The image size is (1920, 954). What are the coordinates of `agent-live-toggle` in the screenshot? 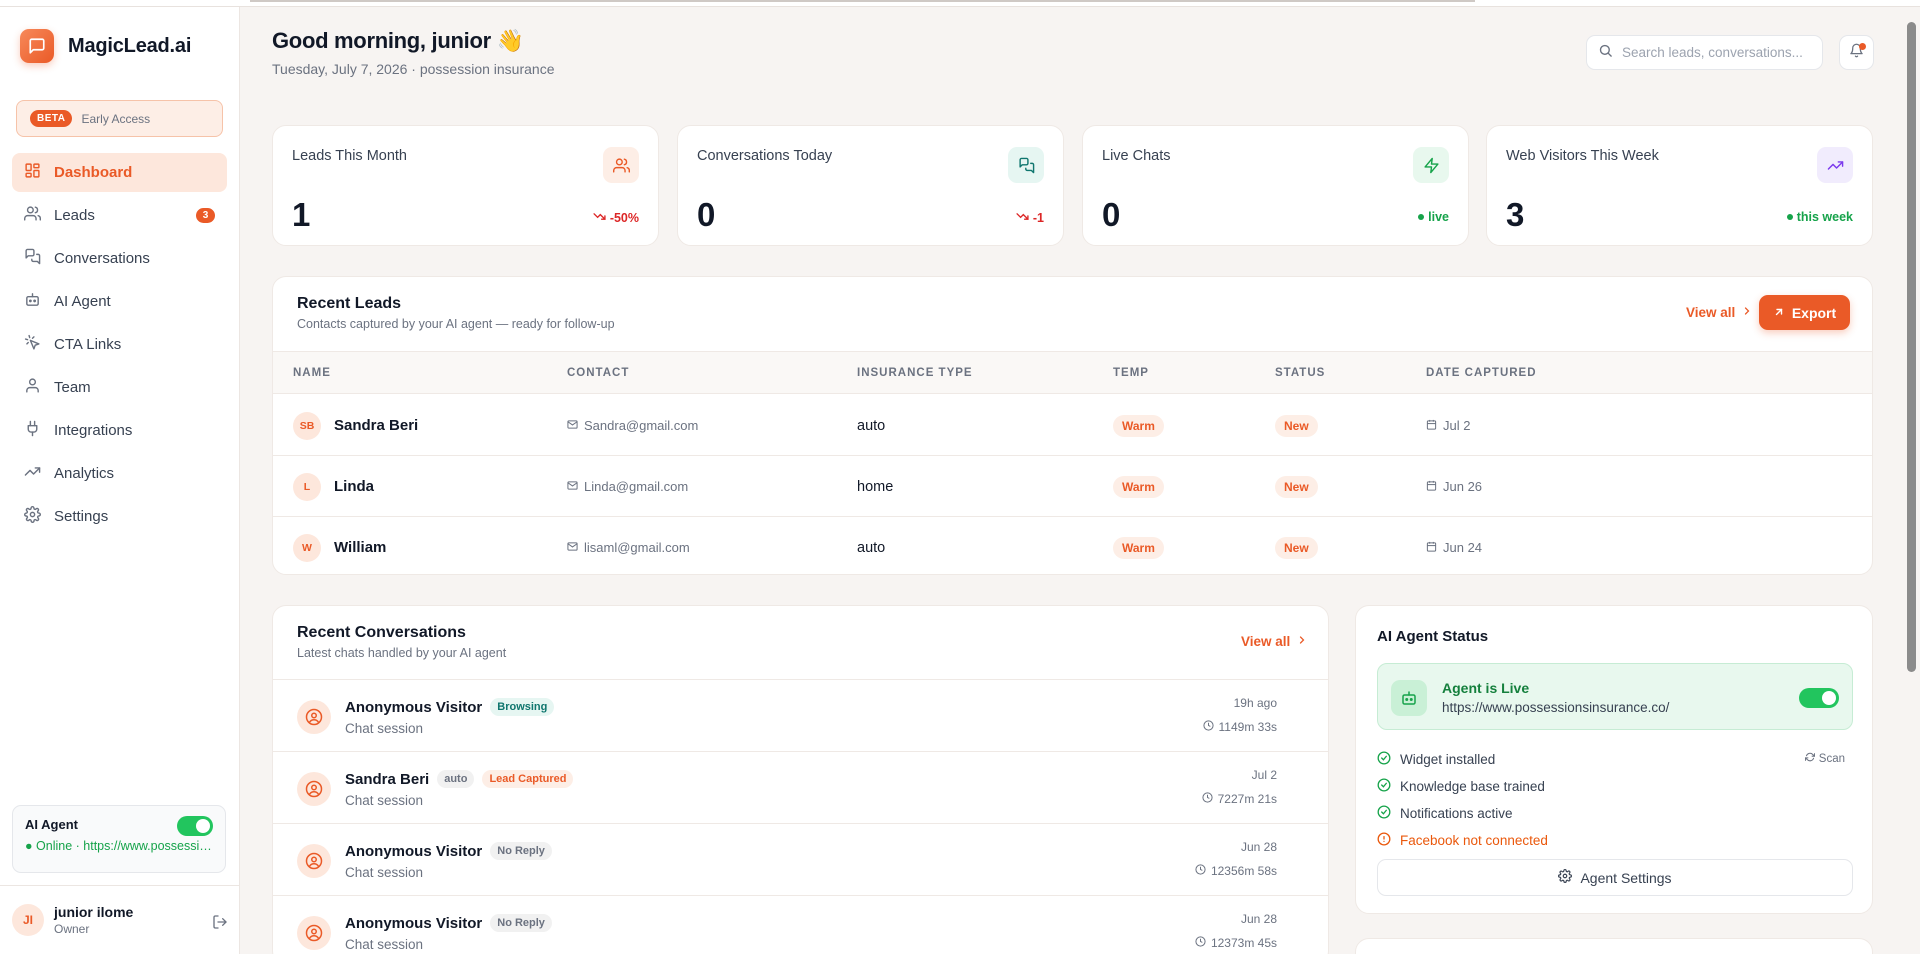 It's located at (1819, 698).